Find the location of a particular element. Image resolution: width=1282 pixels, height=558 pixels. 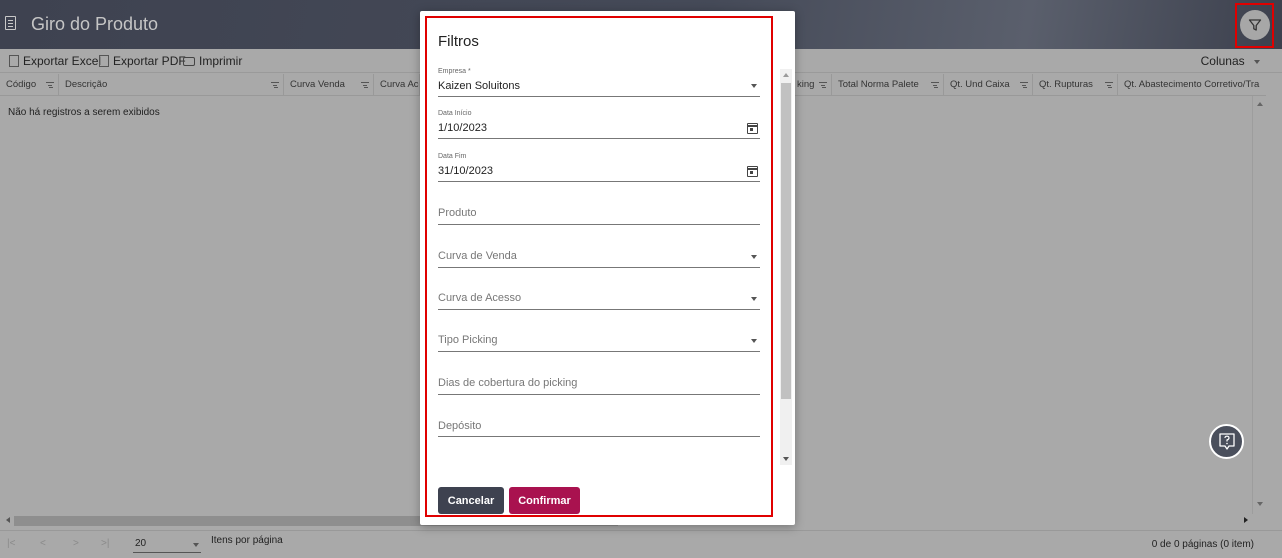

export-excel-label: Exportar Excel is located at coordinates (62, 61).